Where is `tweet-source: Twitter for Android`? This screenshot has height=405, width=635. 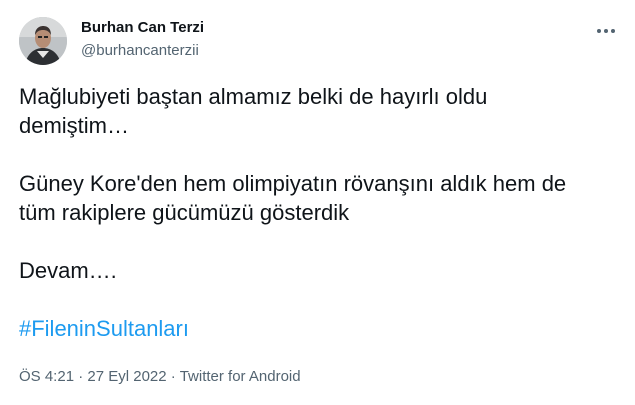
tweet-source: Twitter for Android is located at coordinates (240, 376).